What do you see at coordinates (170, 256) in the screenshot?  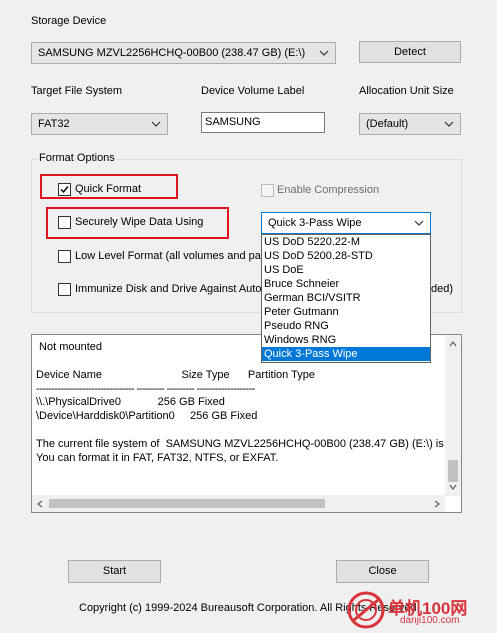 I see `low-level-label: Low Level Format (all volumes and par` at bounding box center [170, 256].